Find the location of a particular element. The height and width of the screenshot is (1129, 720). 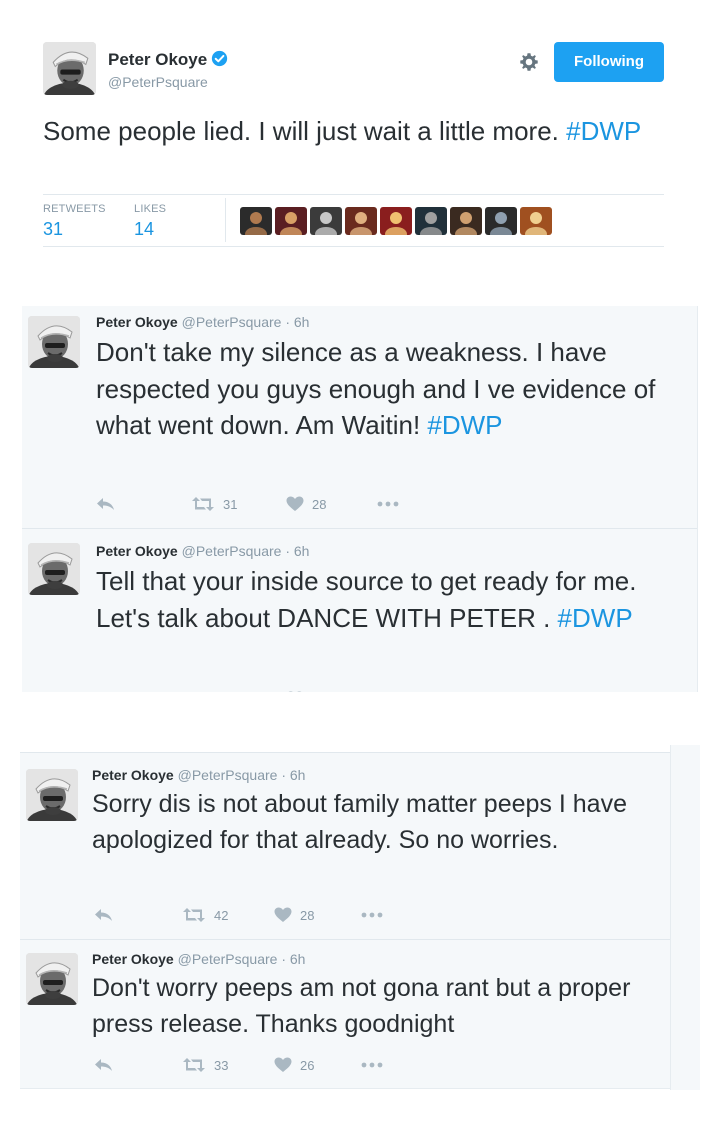

likes-label: LIKES is located at coordinates (150, 209).